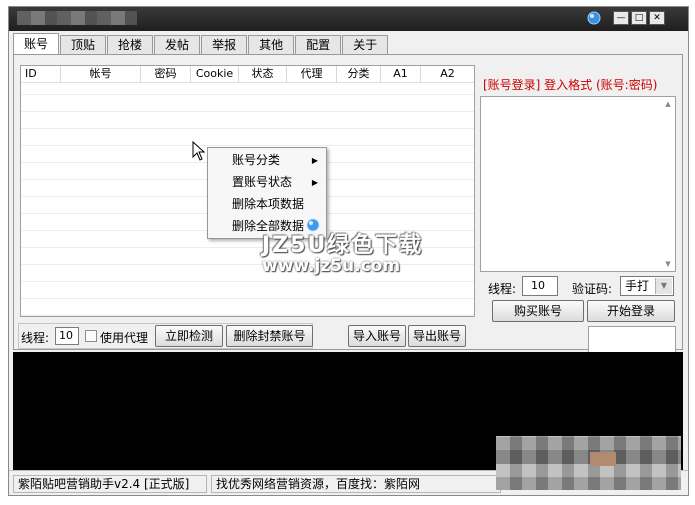 The height and width of the screenshot is (505, 695). I want to click on status-box, so click(632, 340).